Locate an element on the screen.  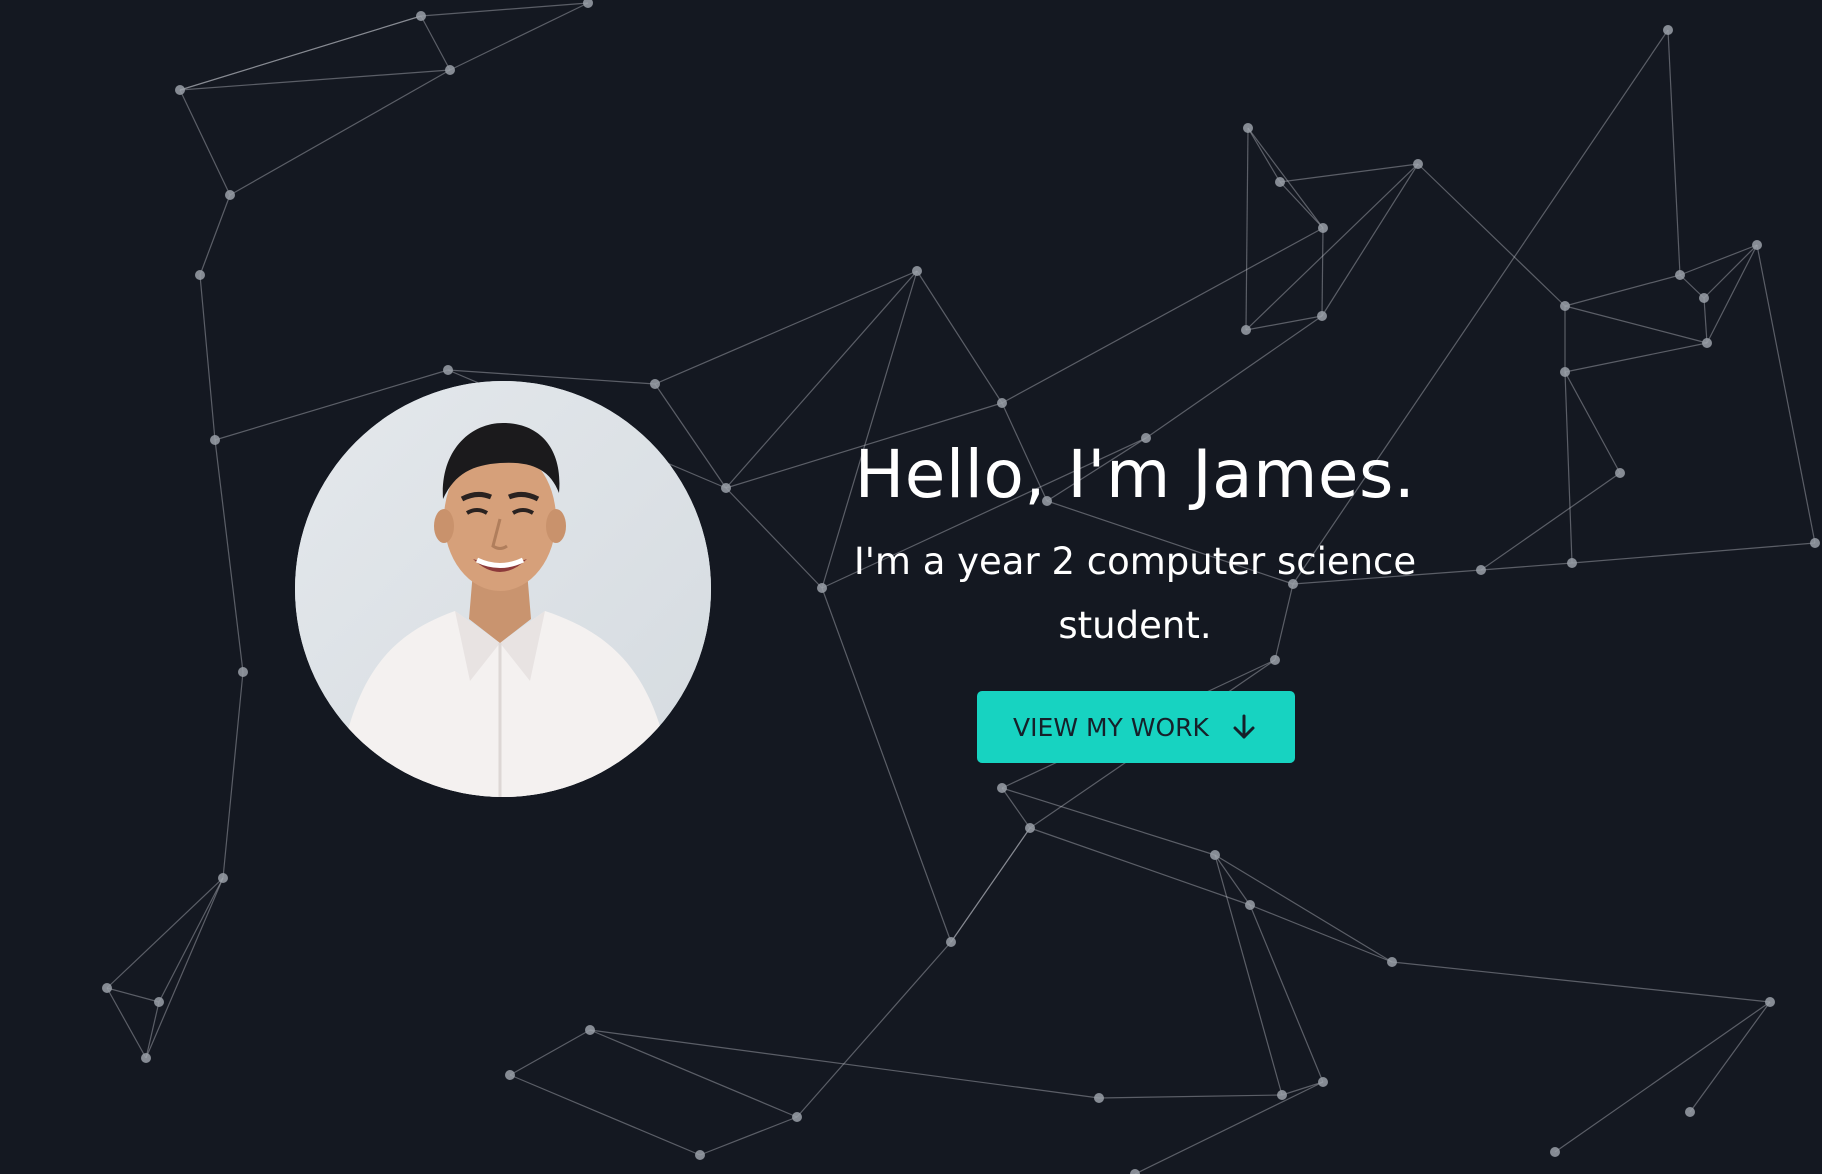
view-my-work-label: VIEW MY WORK is located at coordinates (1111, 727).